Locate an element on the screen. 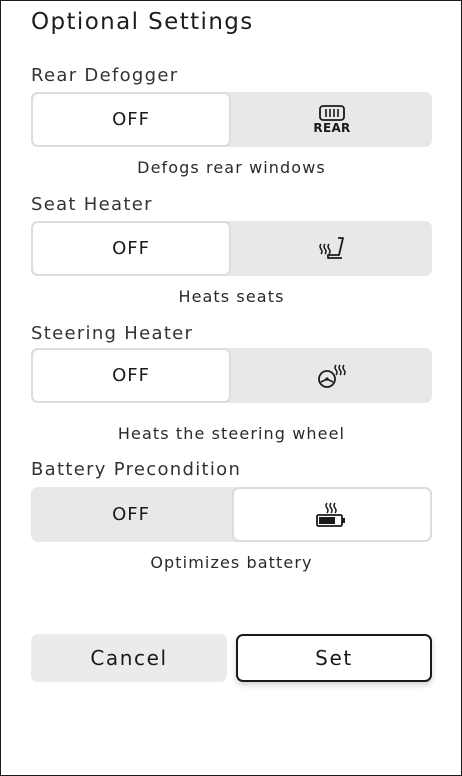 This screenshot has height=776, width=462. seat-heater-toggle: OFF is located at coordinates (231, 248).